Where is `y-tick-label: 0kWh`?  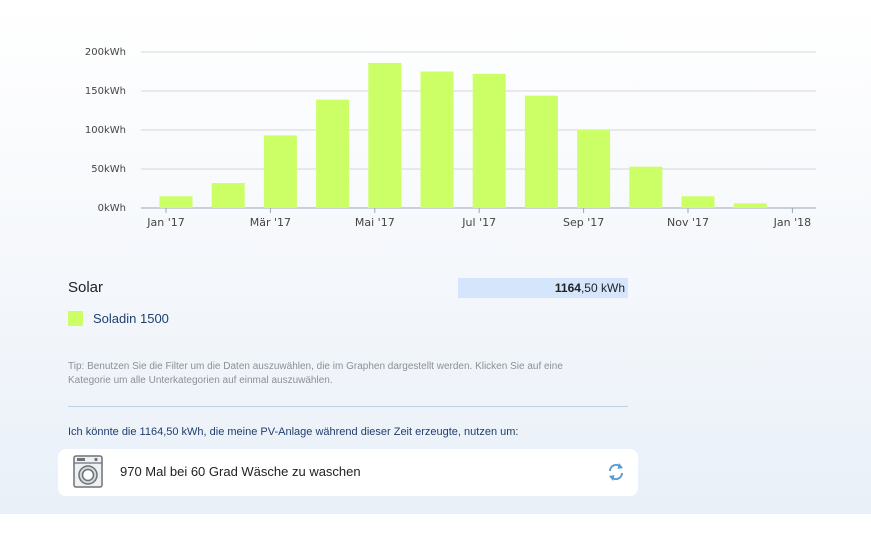
y-tick-label: 0kWh is located at coordinates (112, 208).